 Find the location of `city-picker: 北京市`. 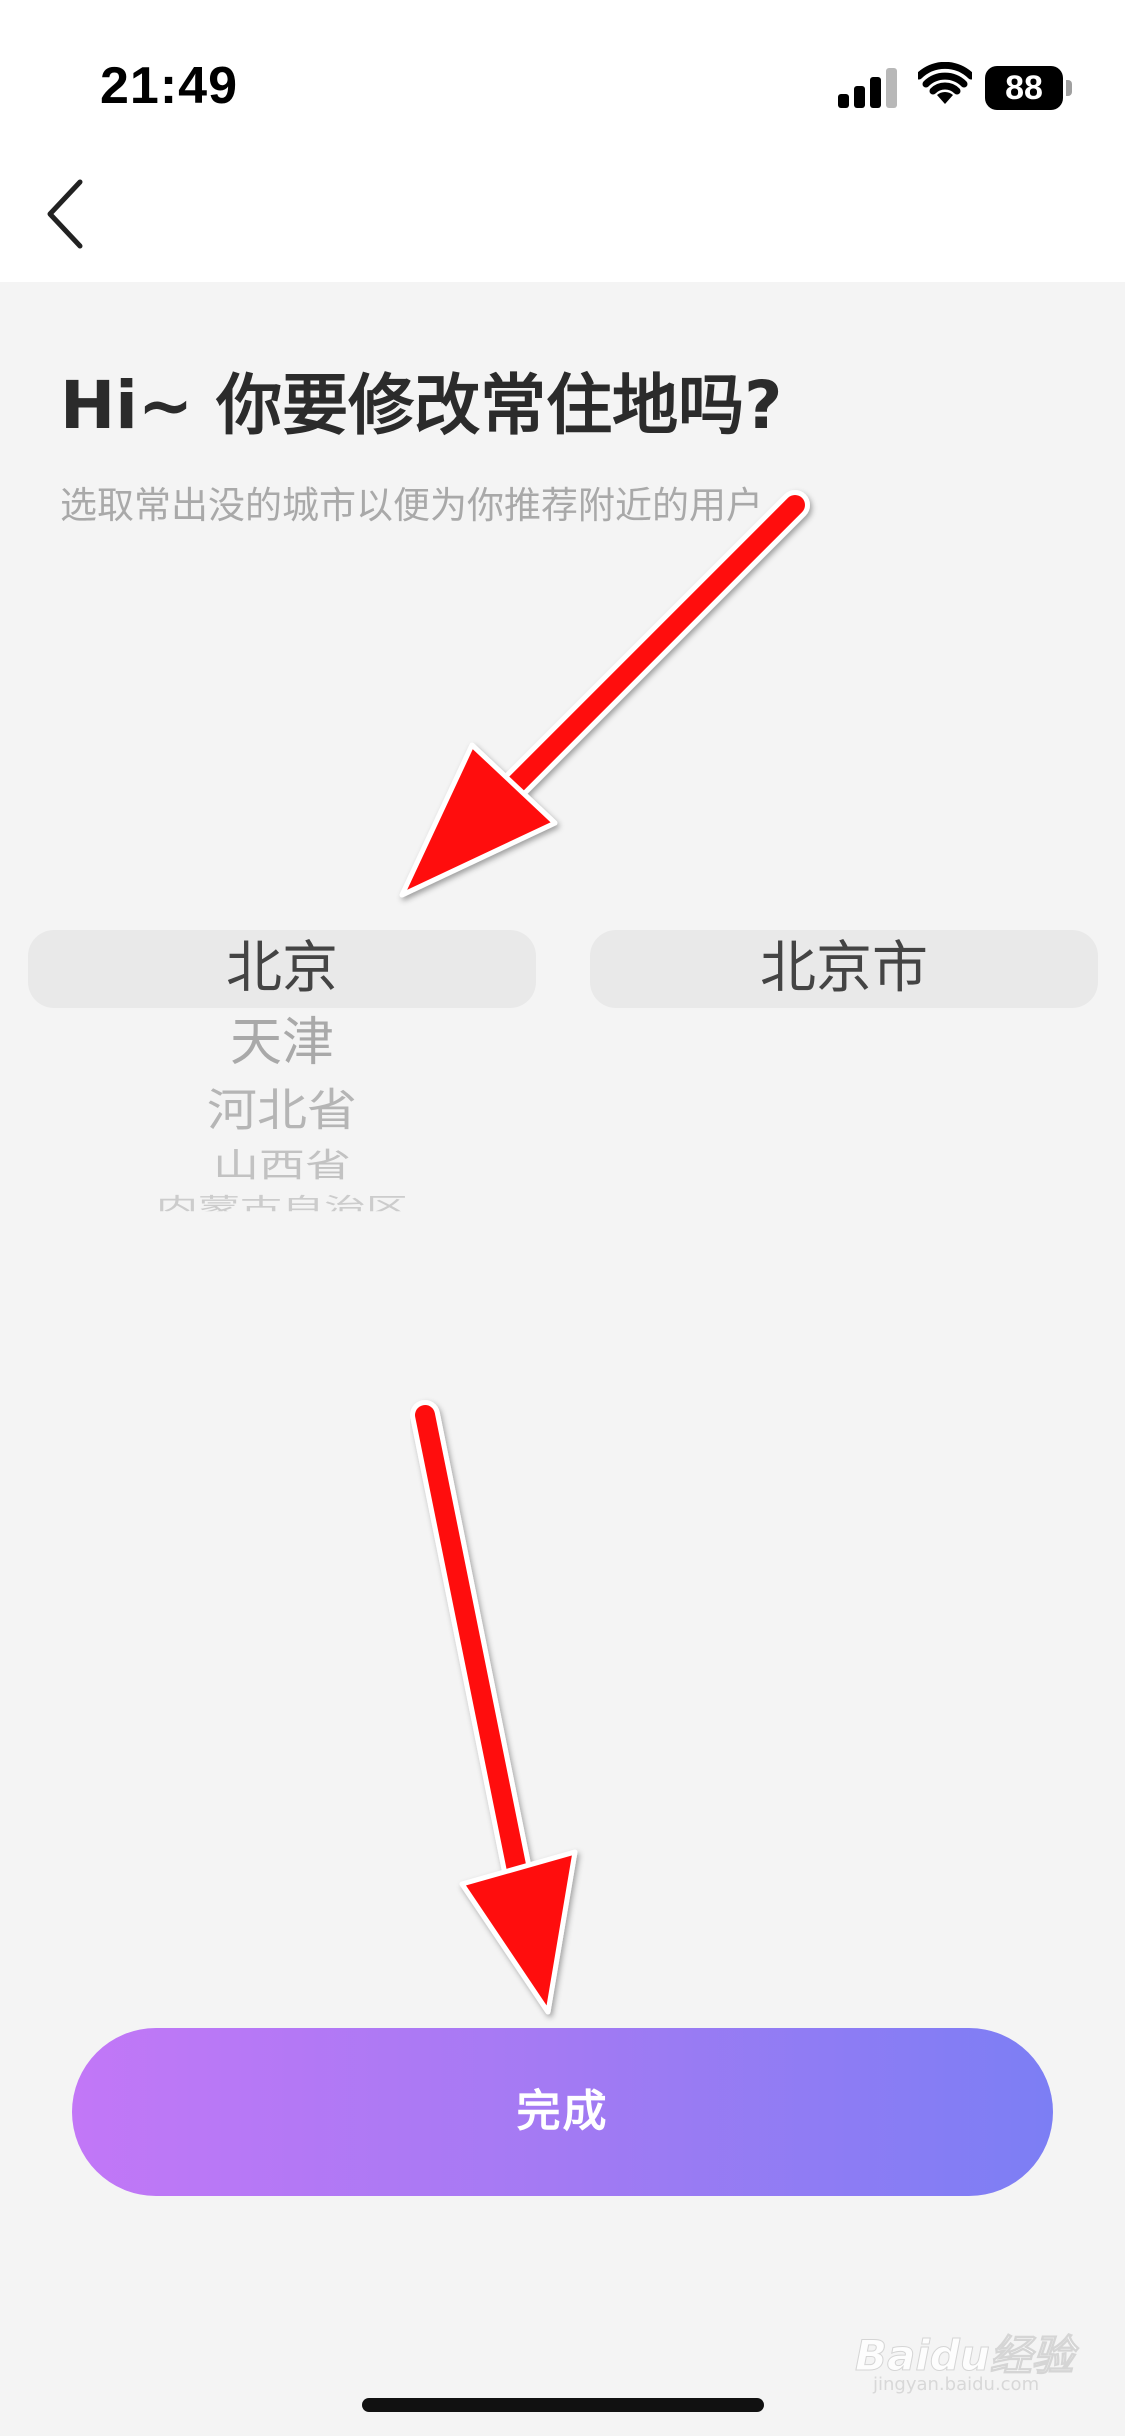

city-picker: 北京市 is located at coordinates (844, 969).